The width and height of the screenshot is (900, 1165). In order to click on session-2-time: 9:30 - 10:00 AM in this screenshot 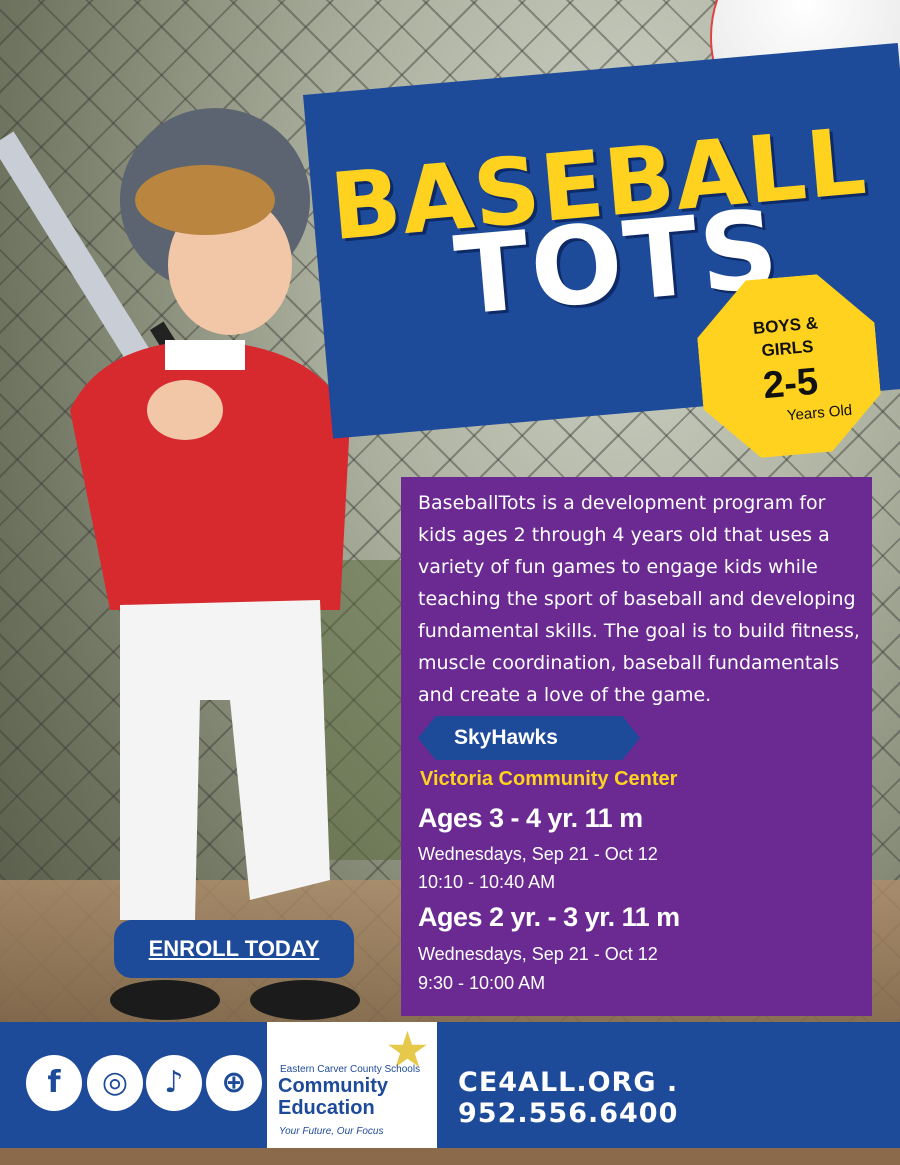, I will do `click(482, 983)`.